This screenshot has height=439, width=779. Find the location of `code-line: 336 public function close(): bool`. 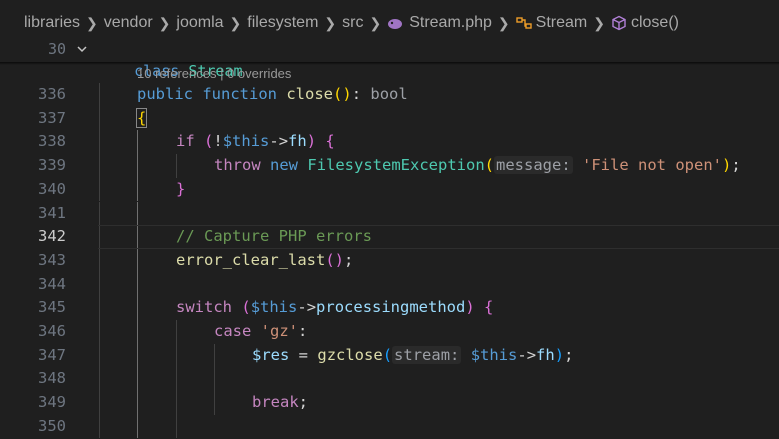

code-line: 336 public function close(): bool is located at coordinates (389, 95).